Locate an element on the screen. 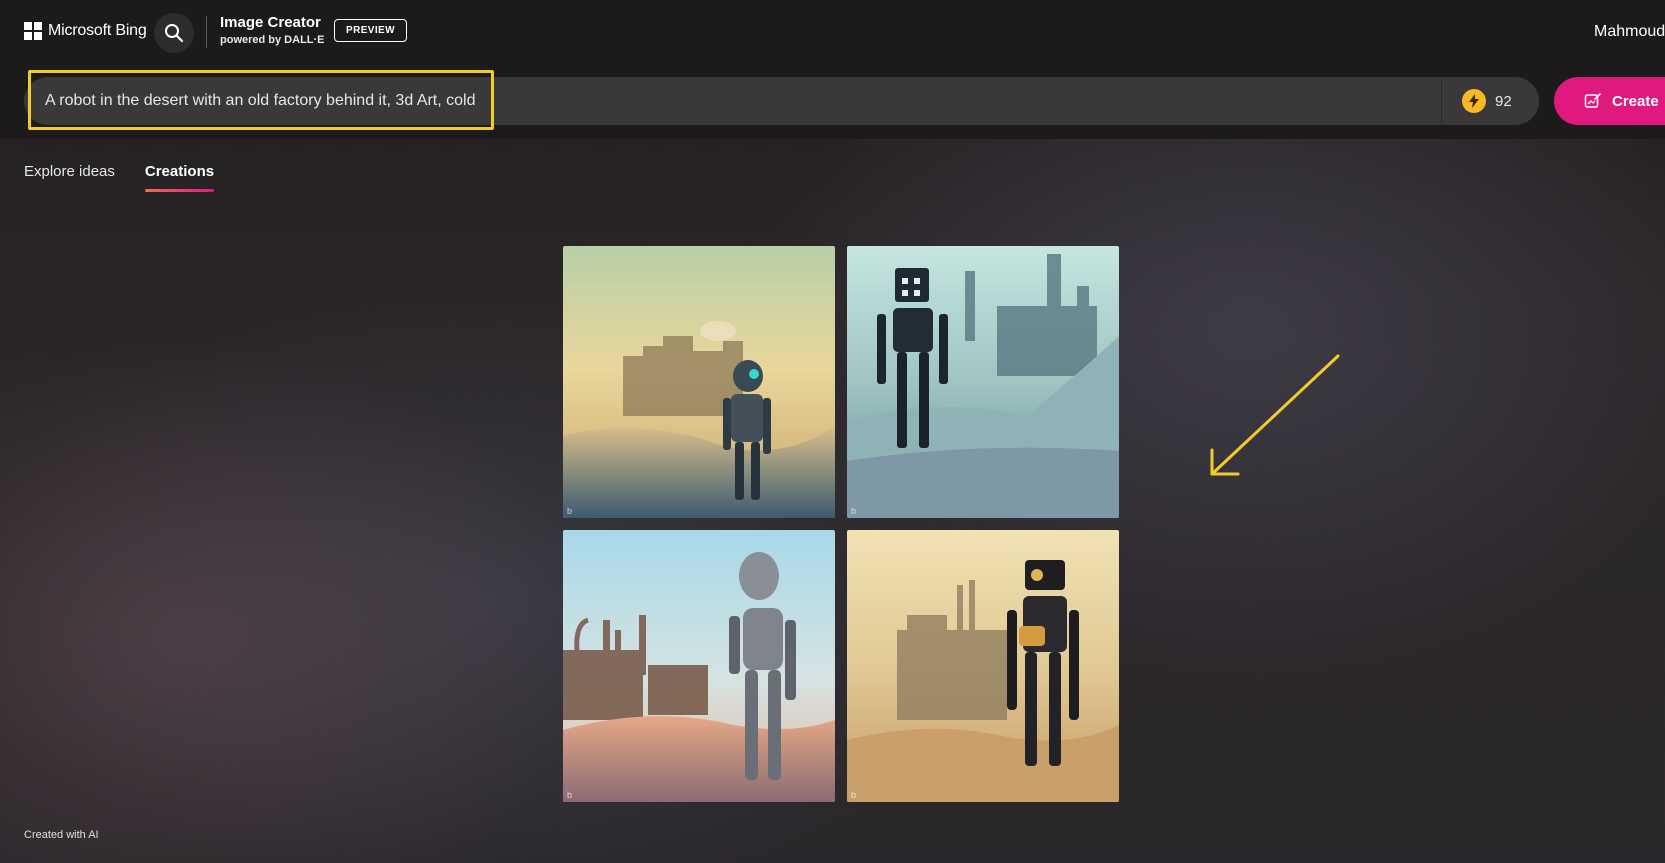  brand-title: Image Creator is located at coordinates (270, 22).